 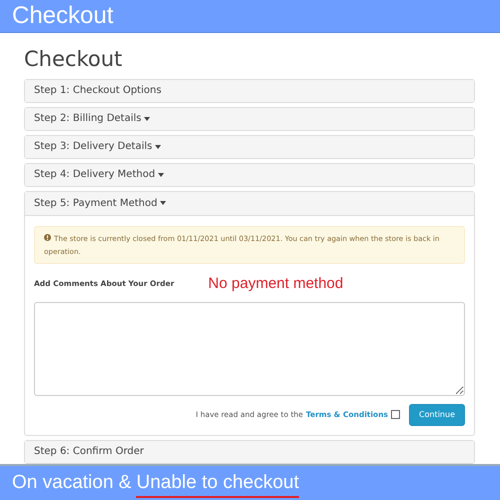 What do you see at coordinates (100, 203) in the screenshot?
I see `step-title: Step 5: Payment Method` at bounding box center [100, 203].